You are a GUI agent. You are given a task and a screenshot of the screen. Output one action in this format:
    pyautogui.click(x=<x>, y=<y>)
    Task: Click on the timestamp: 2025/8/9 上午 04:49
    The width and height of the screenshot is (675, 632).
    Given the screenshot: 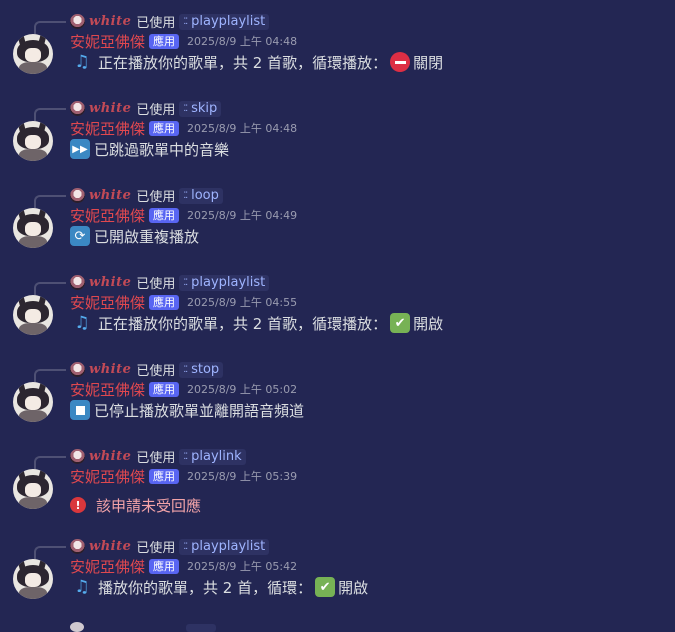 What is the action you would take?
    pyautogui.click(x=242, y=215)
    